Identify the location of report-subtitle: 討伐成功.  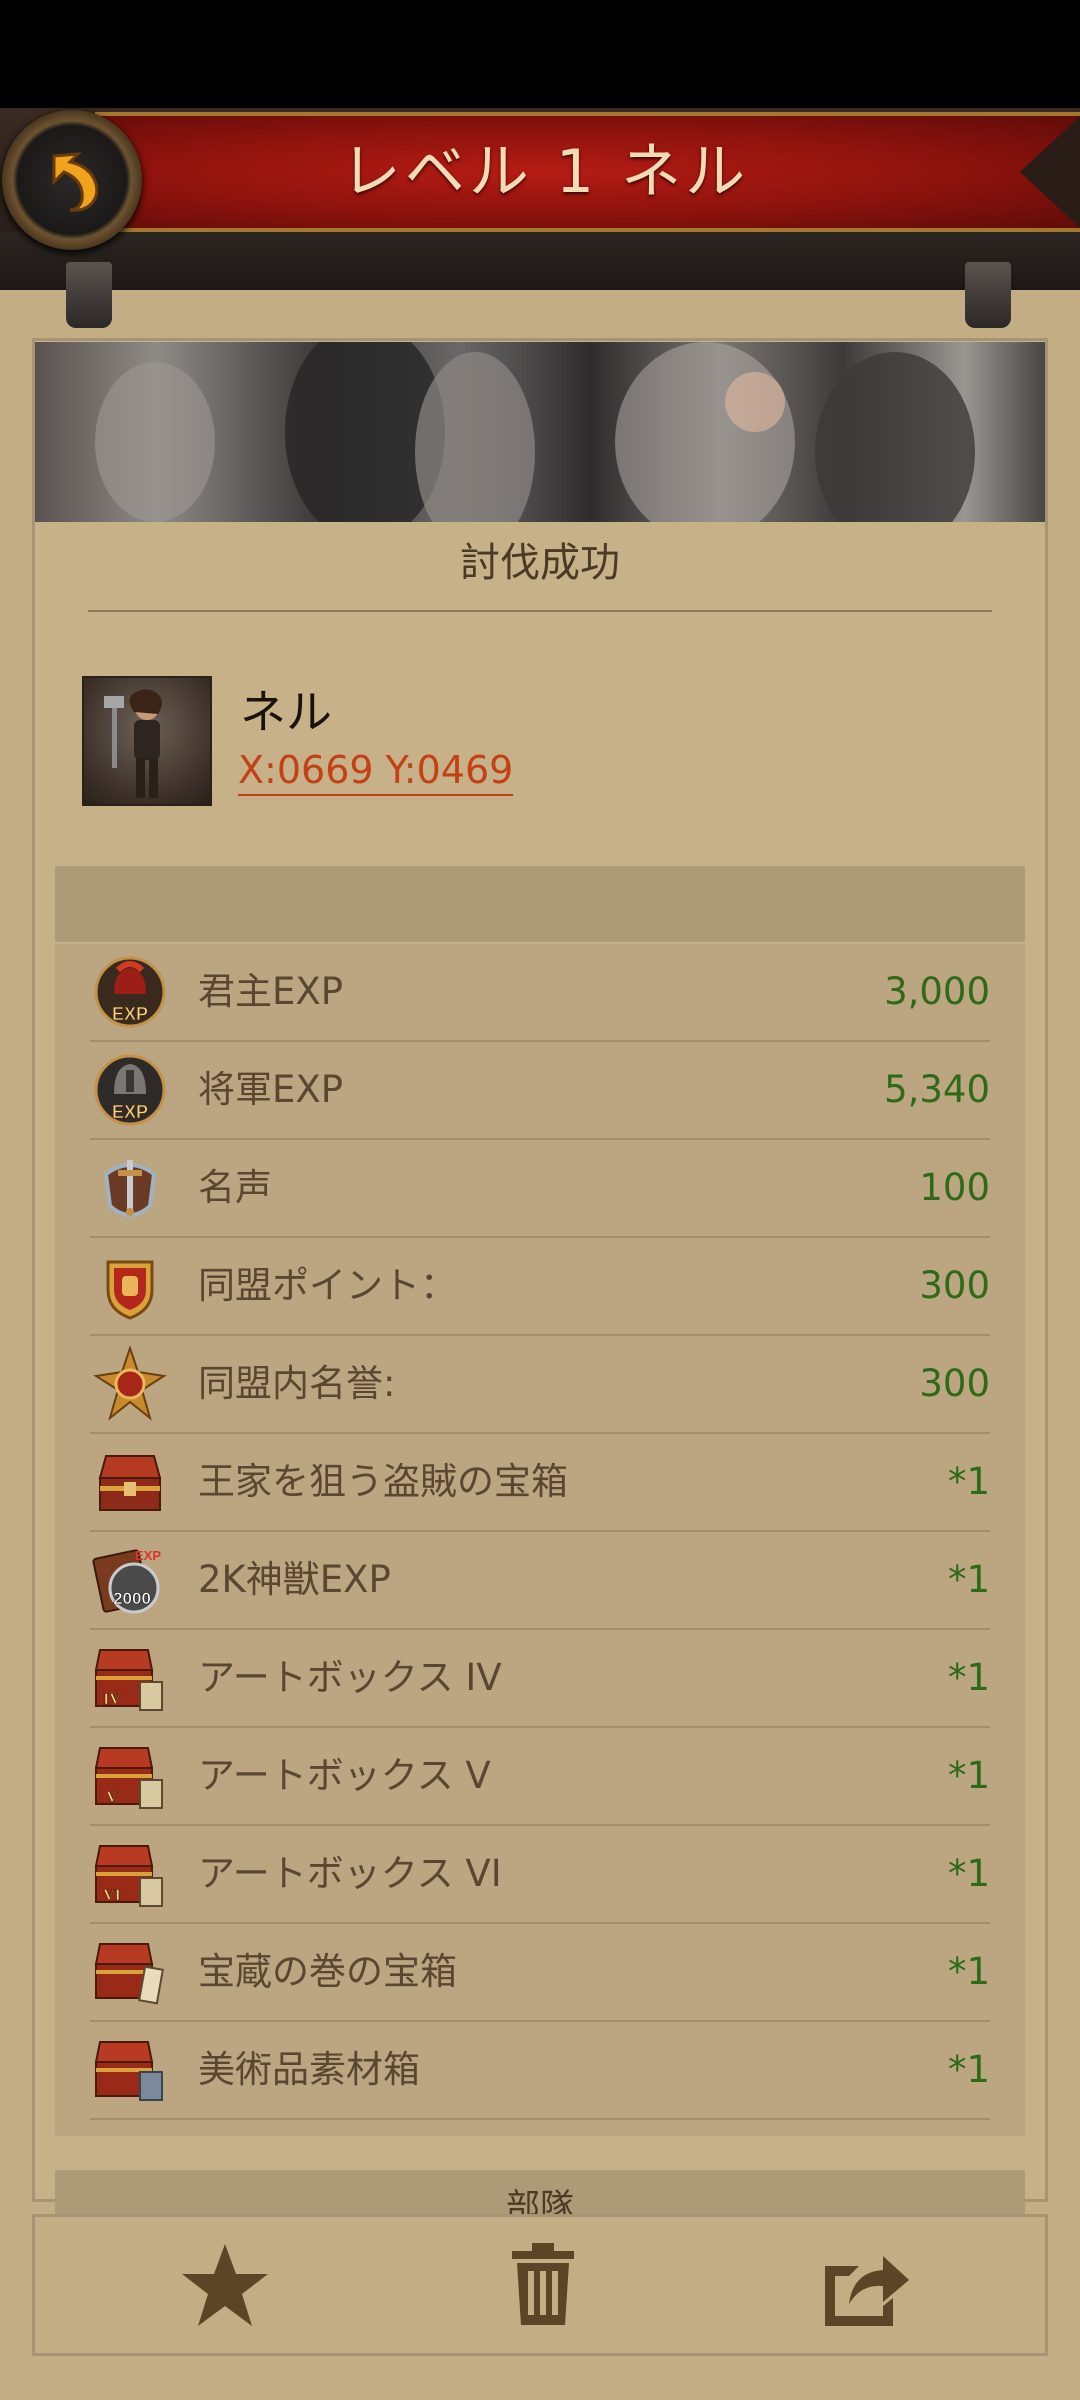
(540, 563).